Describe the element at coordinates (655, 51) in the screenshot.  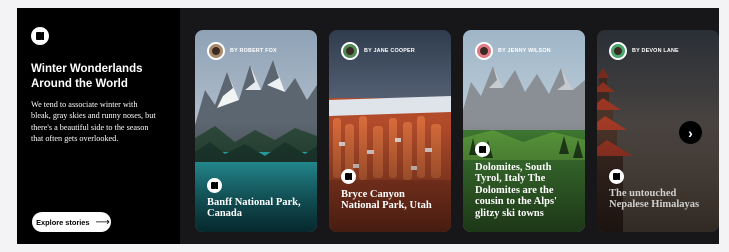
I see `author-byline: BY DEVON LANE` at that location.